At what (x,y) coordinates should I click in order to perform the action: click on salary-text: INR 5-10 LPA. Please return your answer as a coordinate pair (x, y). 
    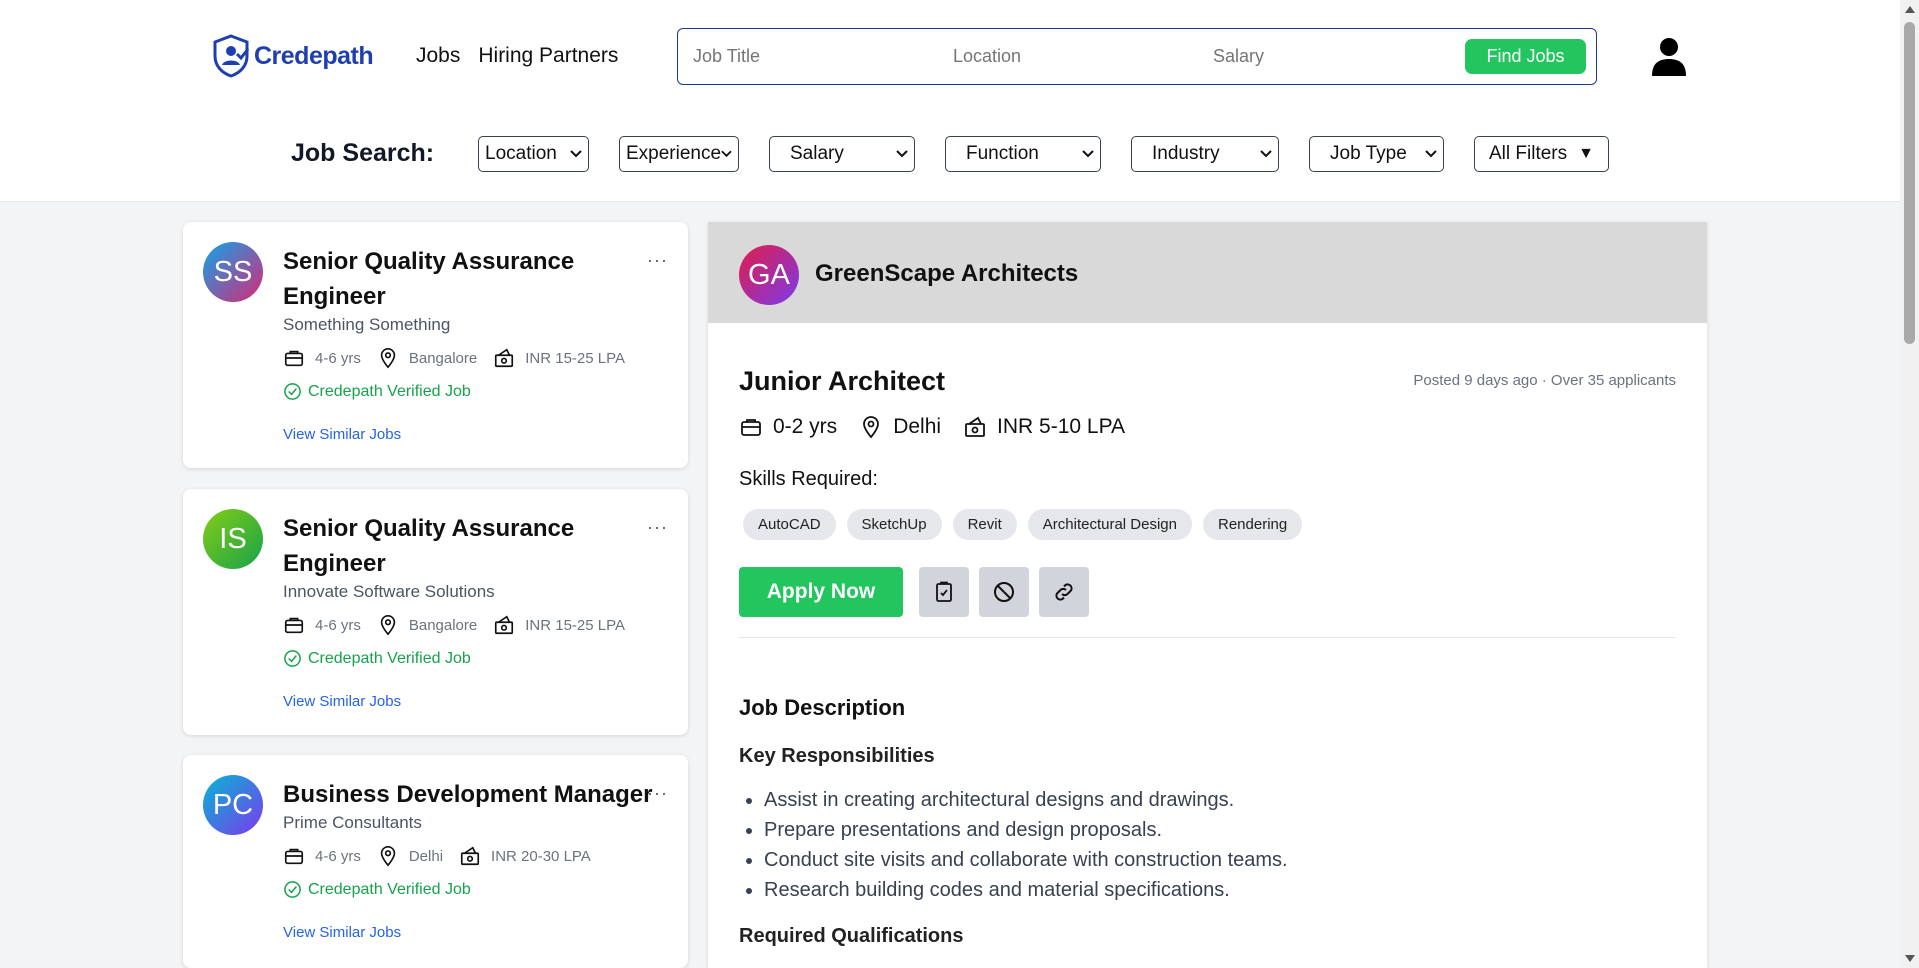
    Looking at the image, I should click on (1061, 426).